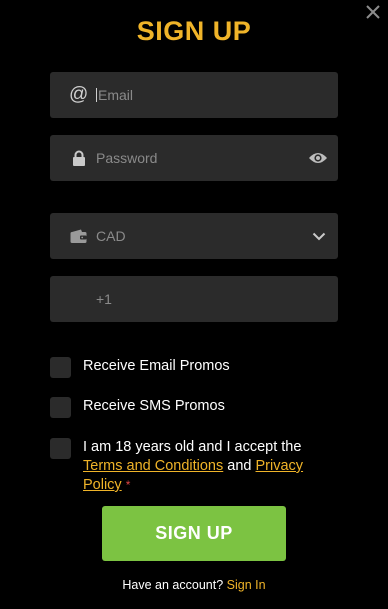  I want to click on terms-prefix: I am 18 years old and I accept the, so click(192, 447).